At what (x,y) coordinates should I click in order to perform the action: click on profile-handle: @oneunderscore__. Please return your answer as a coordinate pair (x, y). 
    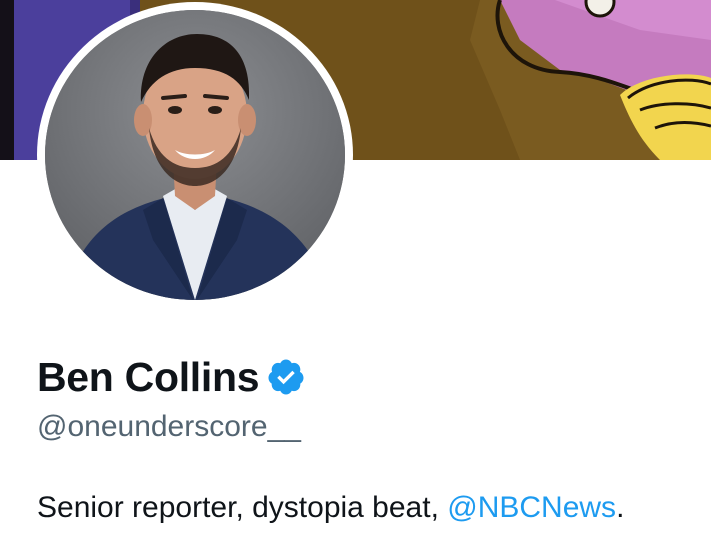
    Looking at the image, I should click on (169, 426).